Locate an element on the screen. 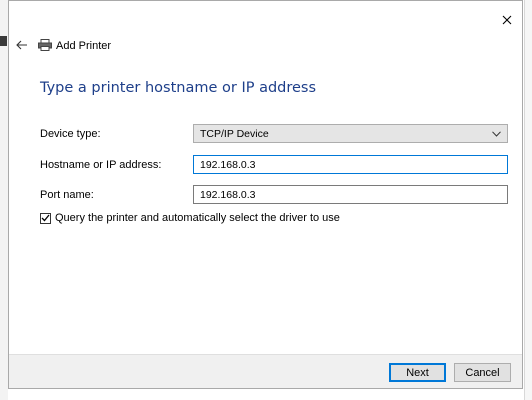 The height and width of the screenshot is (400, 532). checkmark-icon is located at coordinates (45, 218).